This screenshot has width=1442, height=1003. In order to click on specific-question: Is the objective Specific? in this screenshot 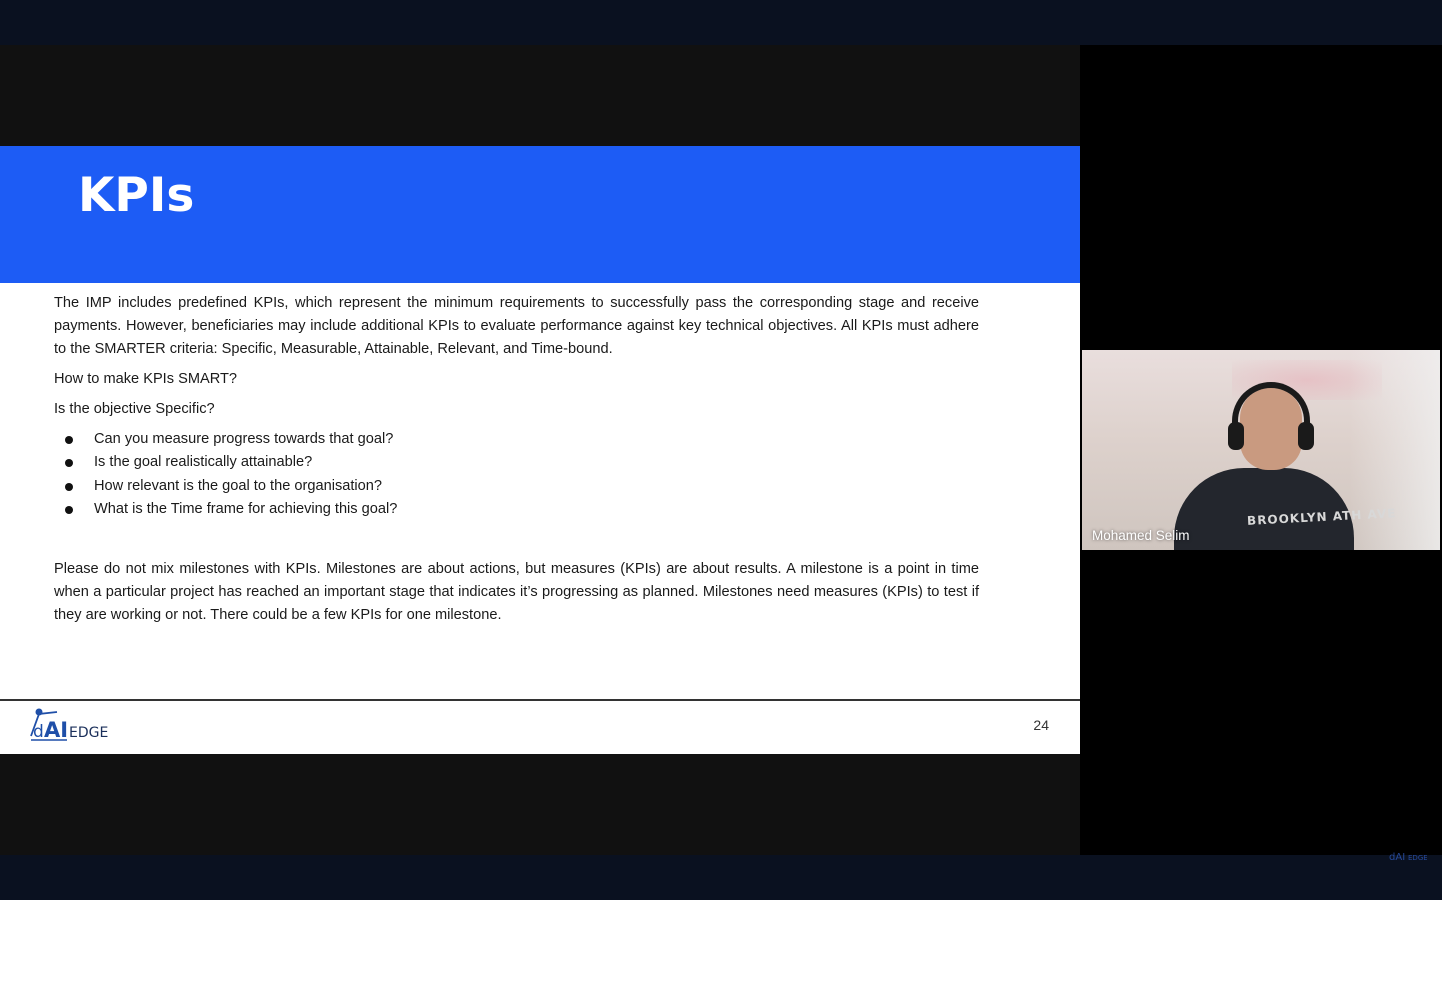, I will do `click(134, 409)`.